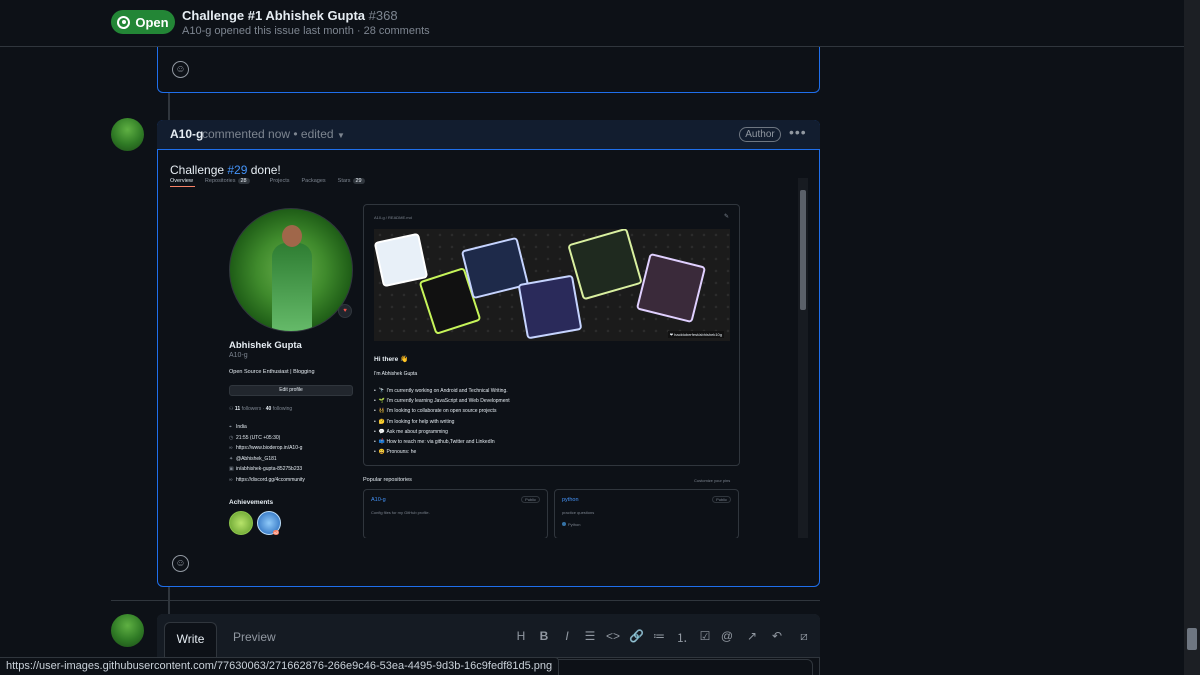 This screenshot has height=675, width=1200. What do you see at coordinates (804, 636) in the screenshot?
I see `slash-command-icon: ⧄` at bounding box center [804, 636].